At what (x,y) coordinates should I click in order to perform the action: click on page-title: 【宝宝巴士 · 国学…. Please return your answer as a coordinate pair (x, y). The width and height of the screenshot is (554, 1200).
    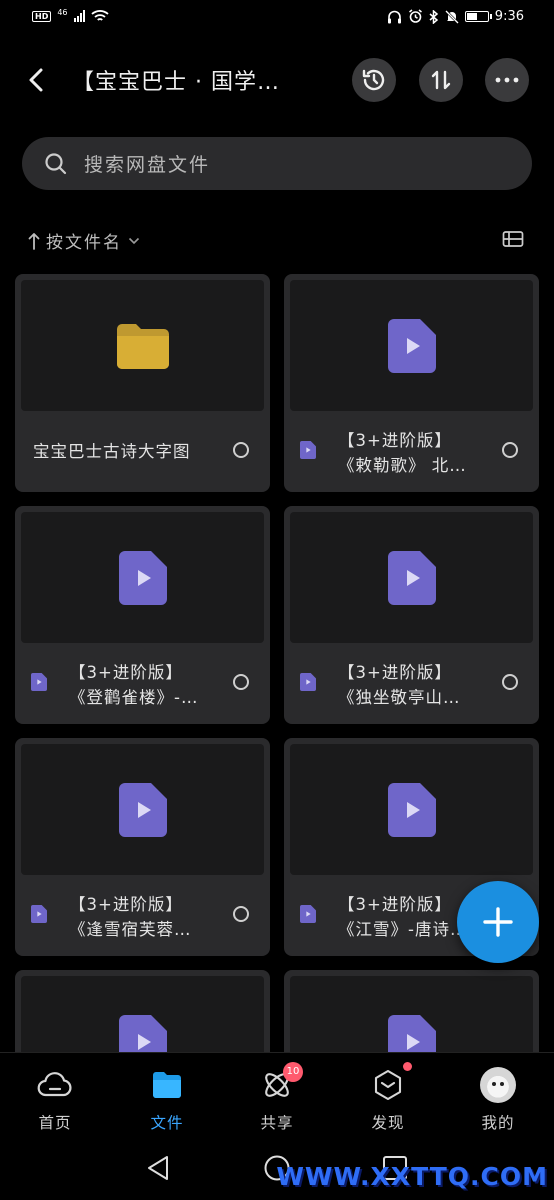
    Looking at the image, I should click on (176, 82).